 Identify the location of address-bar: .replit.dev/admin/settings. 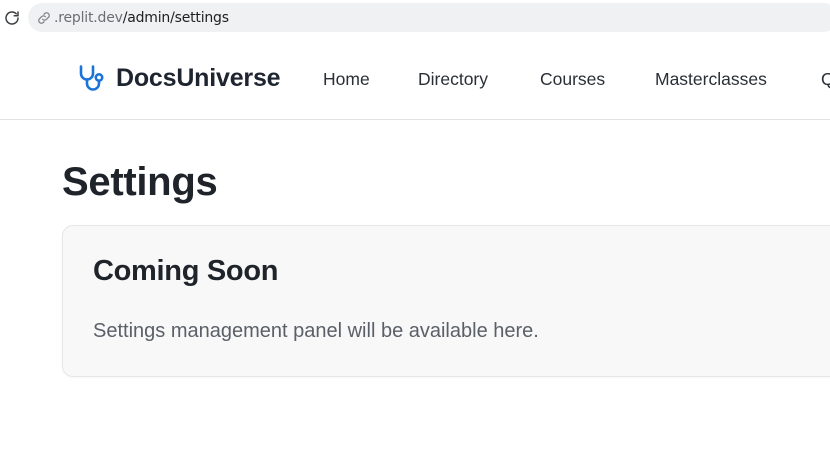
(429, 17).